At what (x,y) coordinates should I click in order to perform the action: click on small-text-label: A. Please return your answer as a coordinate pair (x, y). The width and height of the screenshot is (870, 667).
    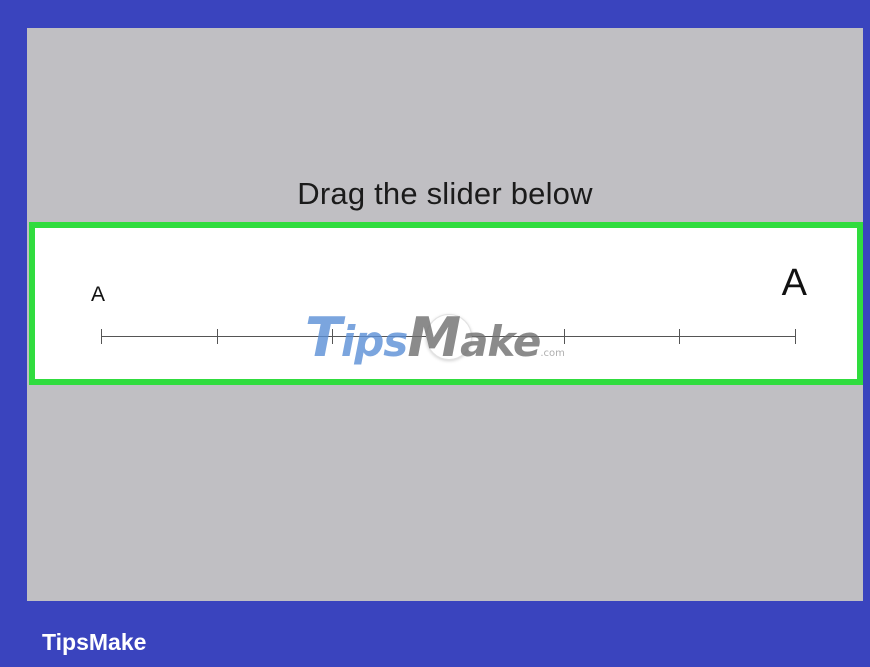
    Looking at the image, I should click on (98, 294).